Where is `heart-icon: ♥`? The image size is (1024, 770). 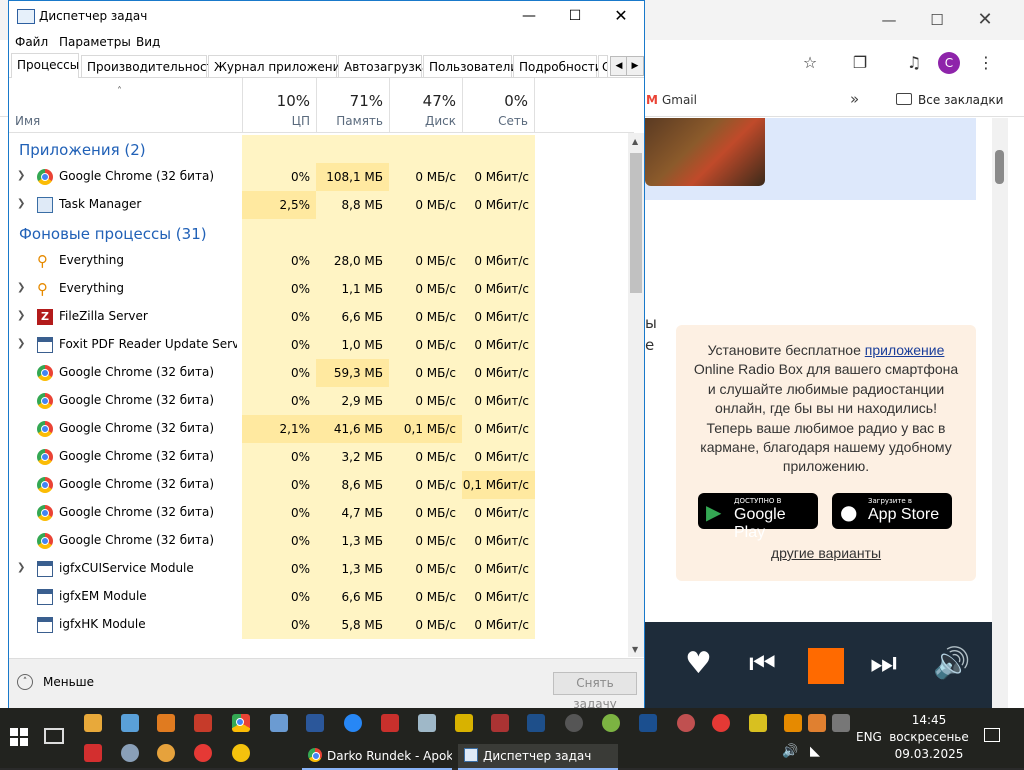
heart-icon: ♥ is located at coordinates (698, 663).